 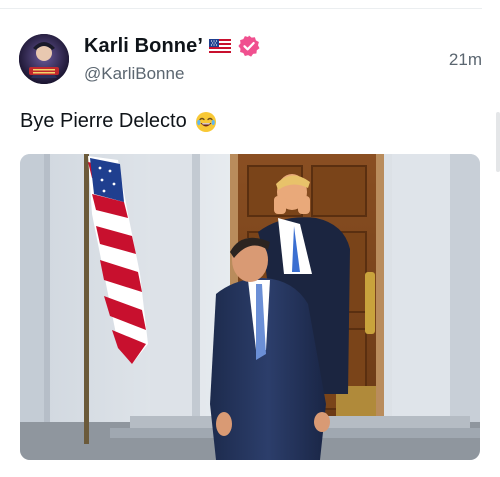 What do you see at coordinates (249, 46) in the screenshot?
I see `verified-badge-icon` at bounding box center [249, 46].